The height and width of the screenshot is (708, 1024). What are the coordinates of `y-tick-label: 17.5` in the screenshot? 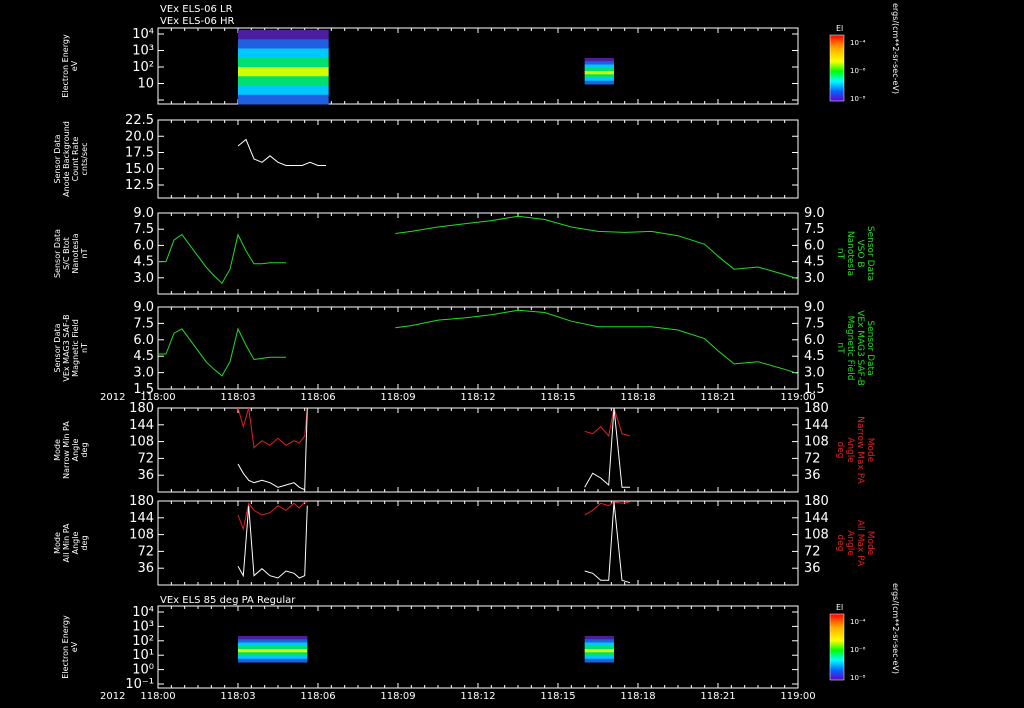 It's located at (139, 153).